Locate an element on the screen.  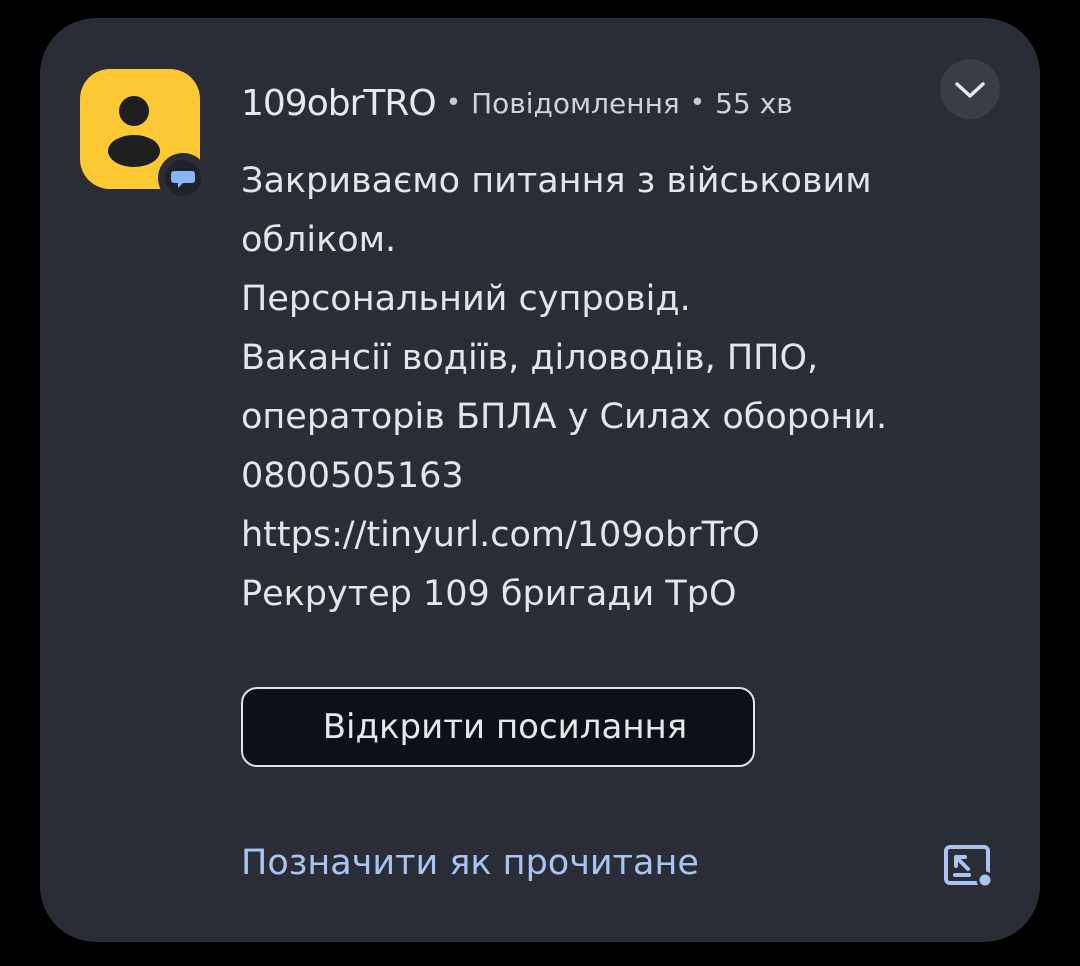
message-line: Рекрутер 109 бригади ТрО is located at coordinates (489, 594).